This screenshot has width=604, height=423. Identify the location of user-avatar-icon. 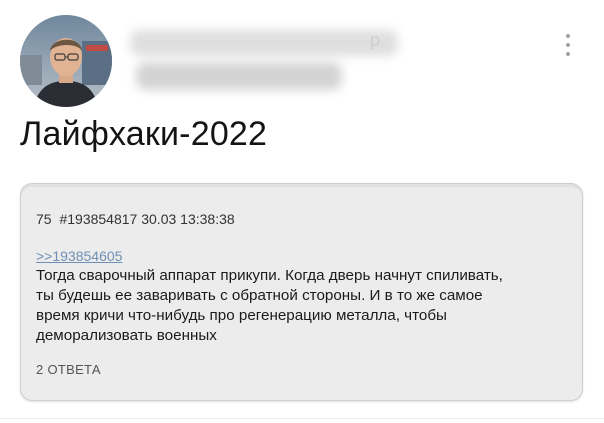
(66, 61).